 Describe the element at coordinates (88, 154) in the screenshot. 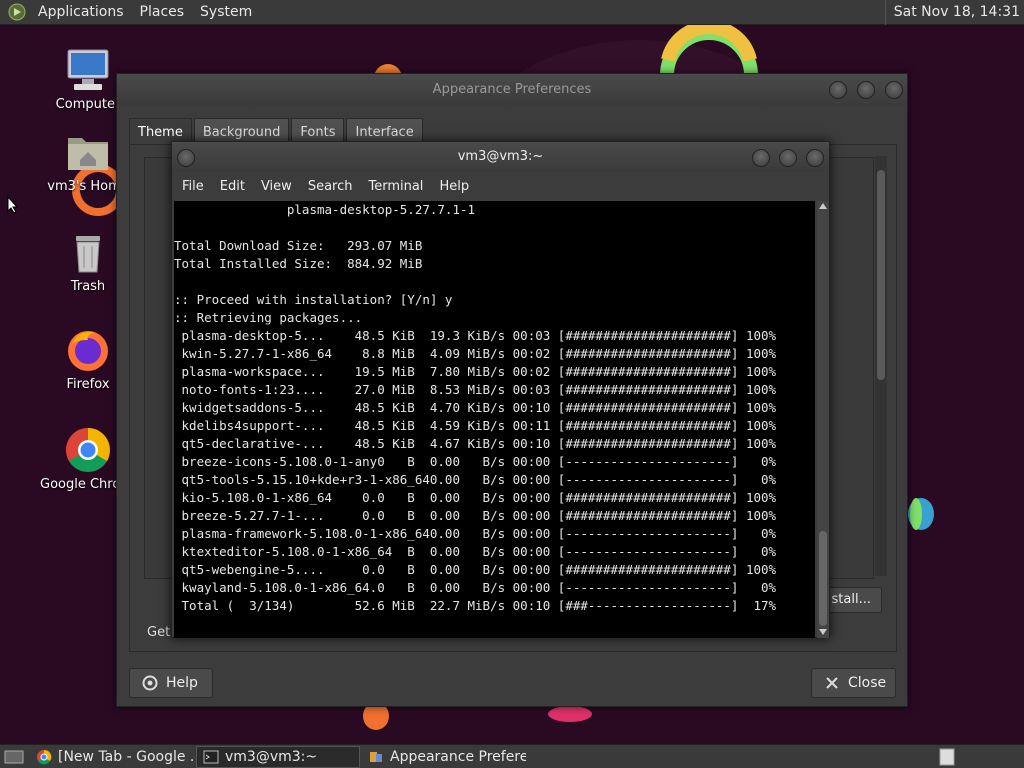

I see `home-folder-icon` at that location.